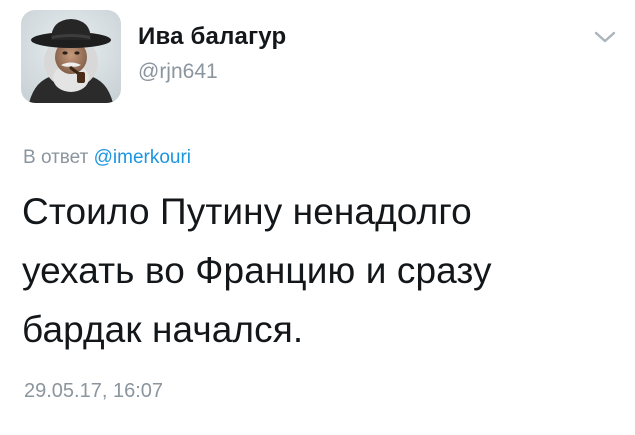 This screenshot has height=435, width=635. Describe the element at coordinates (56, 157) in the screenshot. I see `reply-prefix: В ответ` at that location.